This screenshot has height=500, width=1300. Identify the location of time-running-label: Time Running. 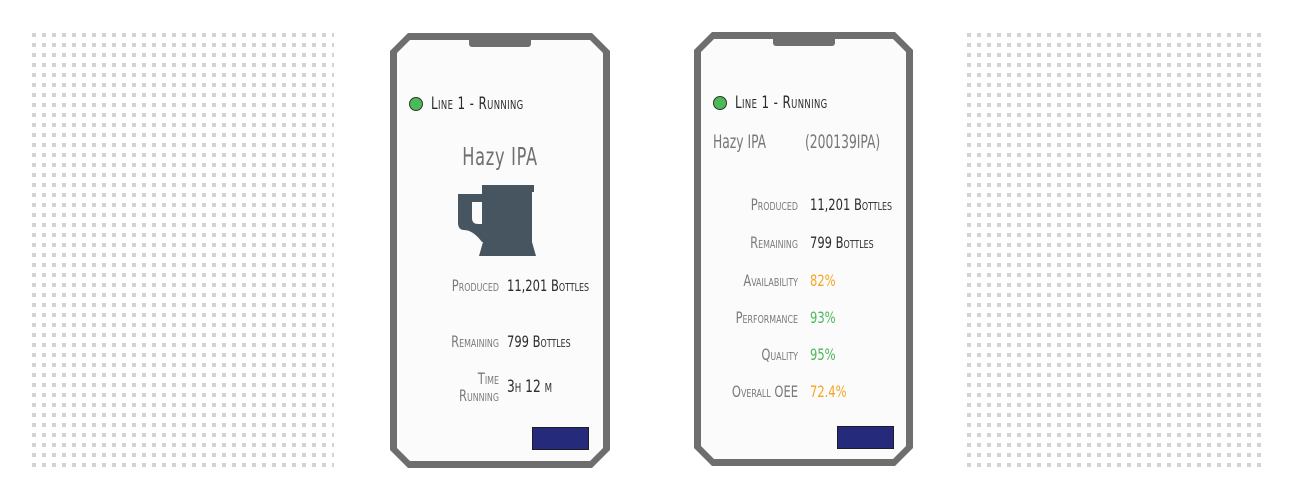
(458, 387).